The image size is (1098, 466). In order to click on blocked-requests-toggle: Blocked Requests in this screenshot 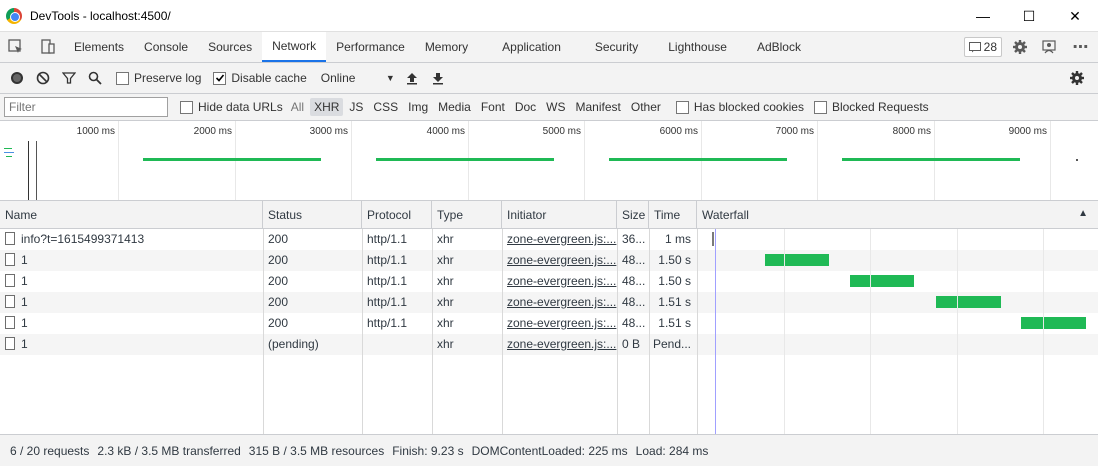, I will do `click(871, 107)`.